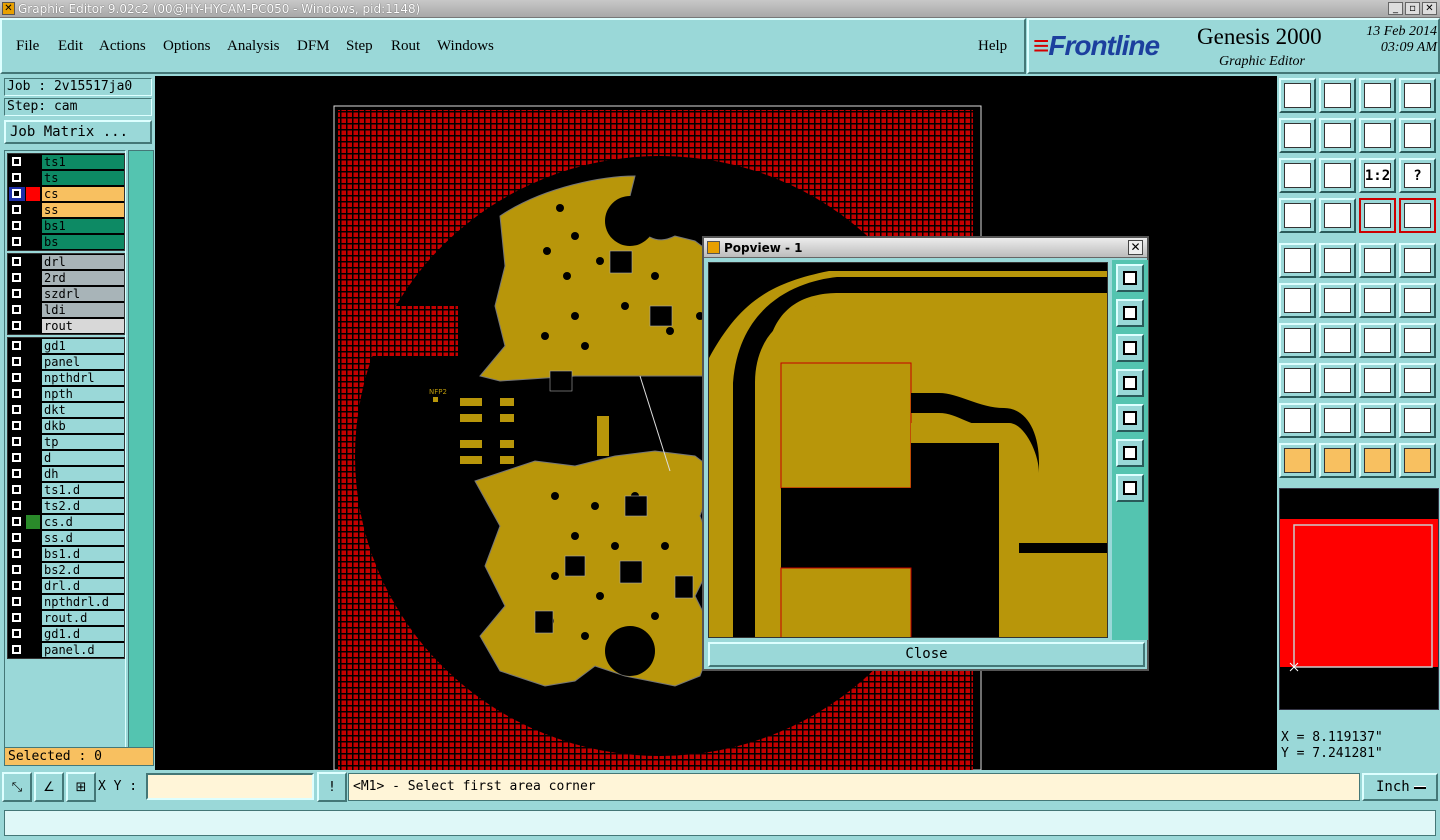 This screenshot has height=840, width=1440. What do you see at coordinates (66, 554) in the screenshot?
I see `layer-row: bs1.d` at bounding box center [66, 554].